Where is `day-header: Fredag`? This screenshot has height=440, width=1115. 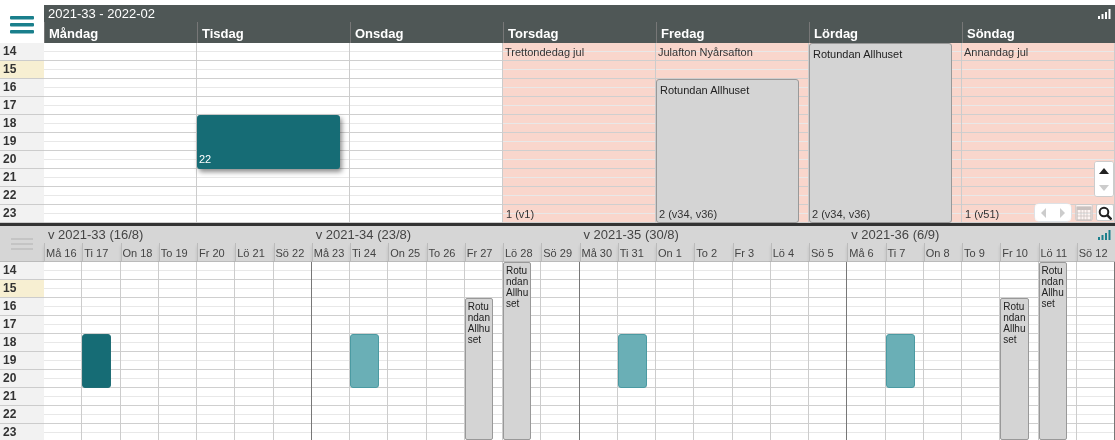
day-header: Fredag is located at coordinates (732, 32).